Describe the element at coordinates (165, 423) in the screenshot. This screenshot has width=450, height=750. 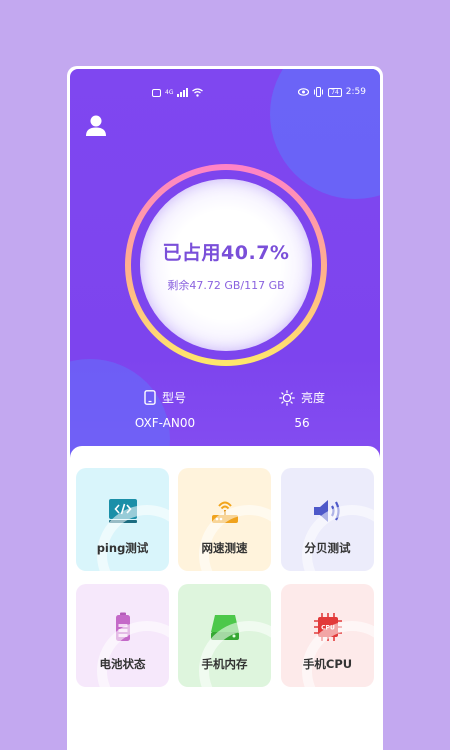
I see `device-model-value: OXF-AN00` at that location.